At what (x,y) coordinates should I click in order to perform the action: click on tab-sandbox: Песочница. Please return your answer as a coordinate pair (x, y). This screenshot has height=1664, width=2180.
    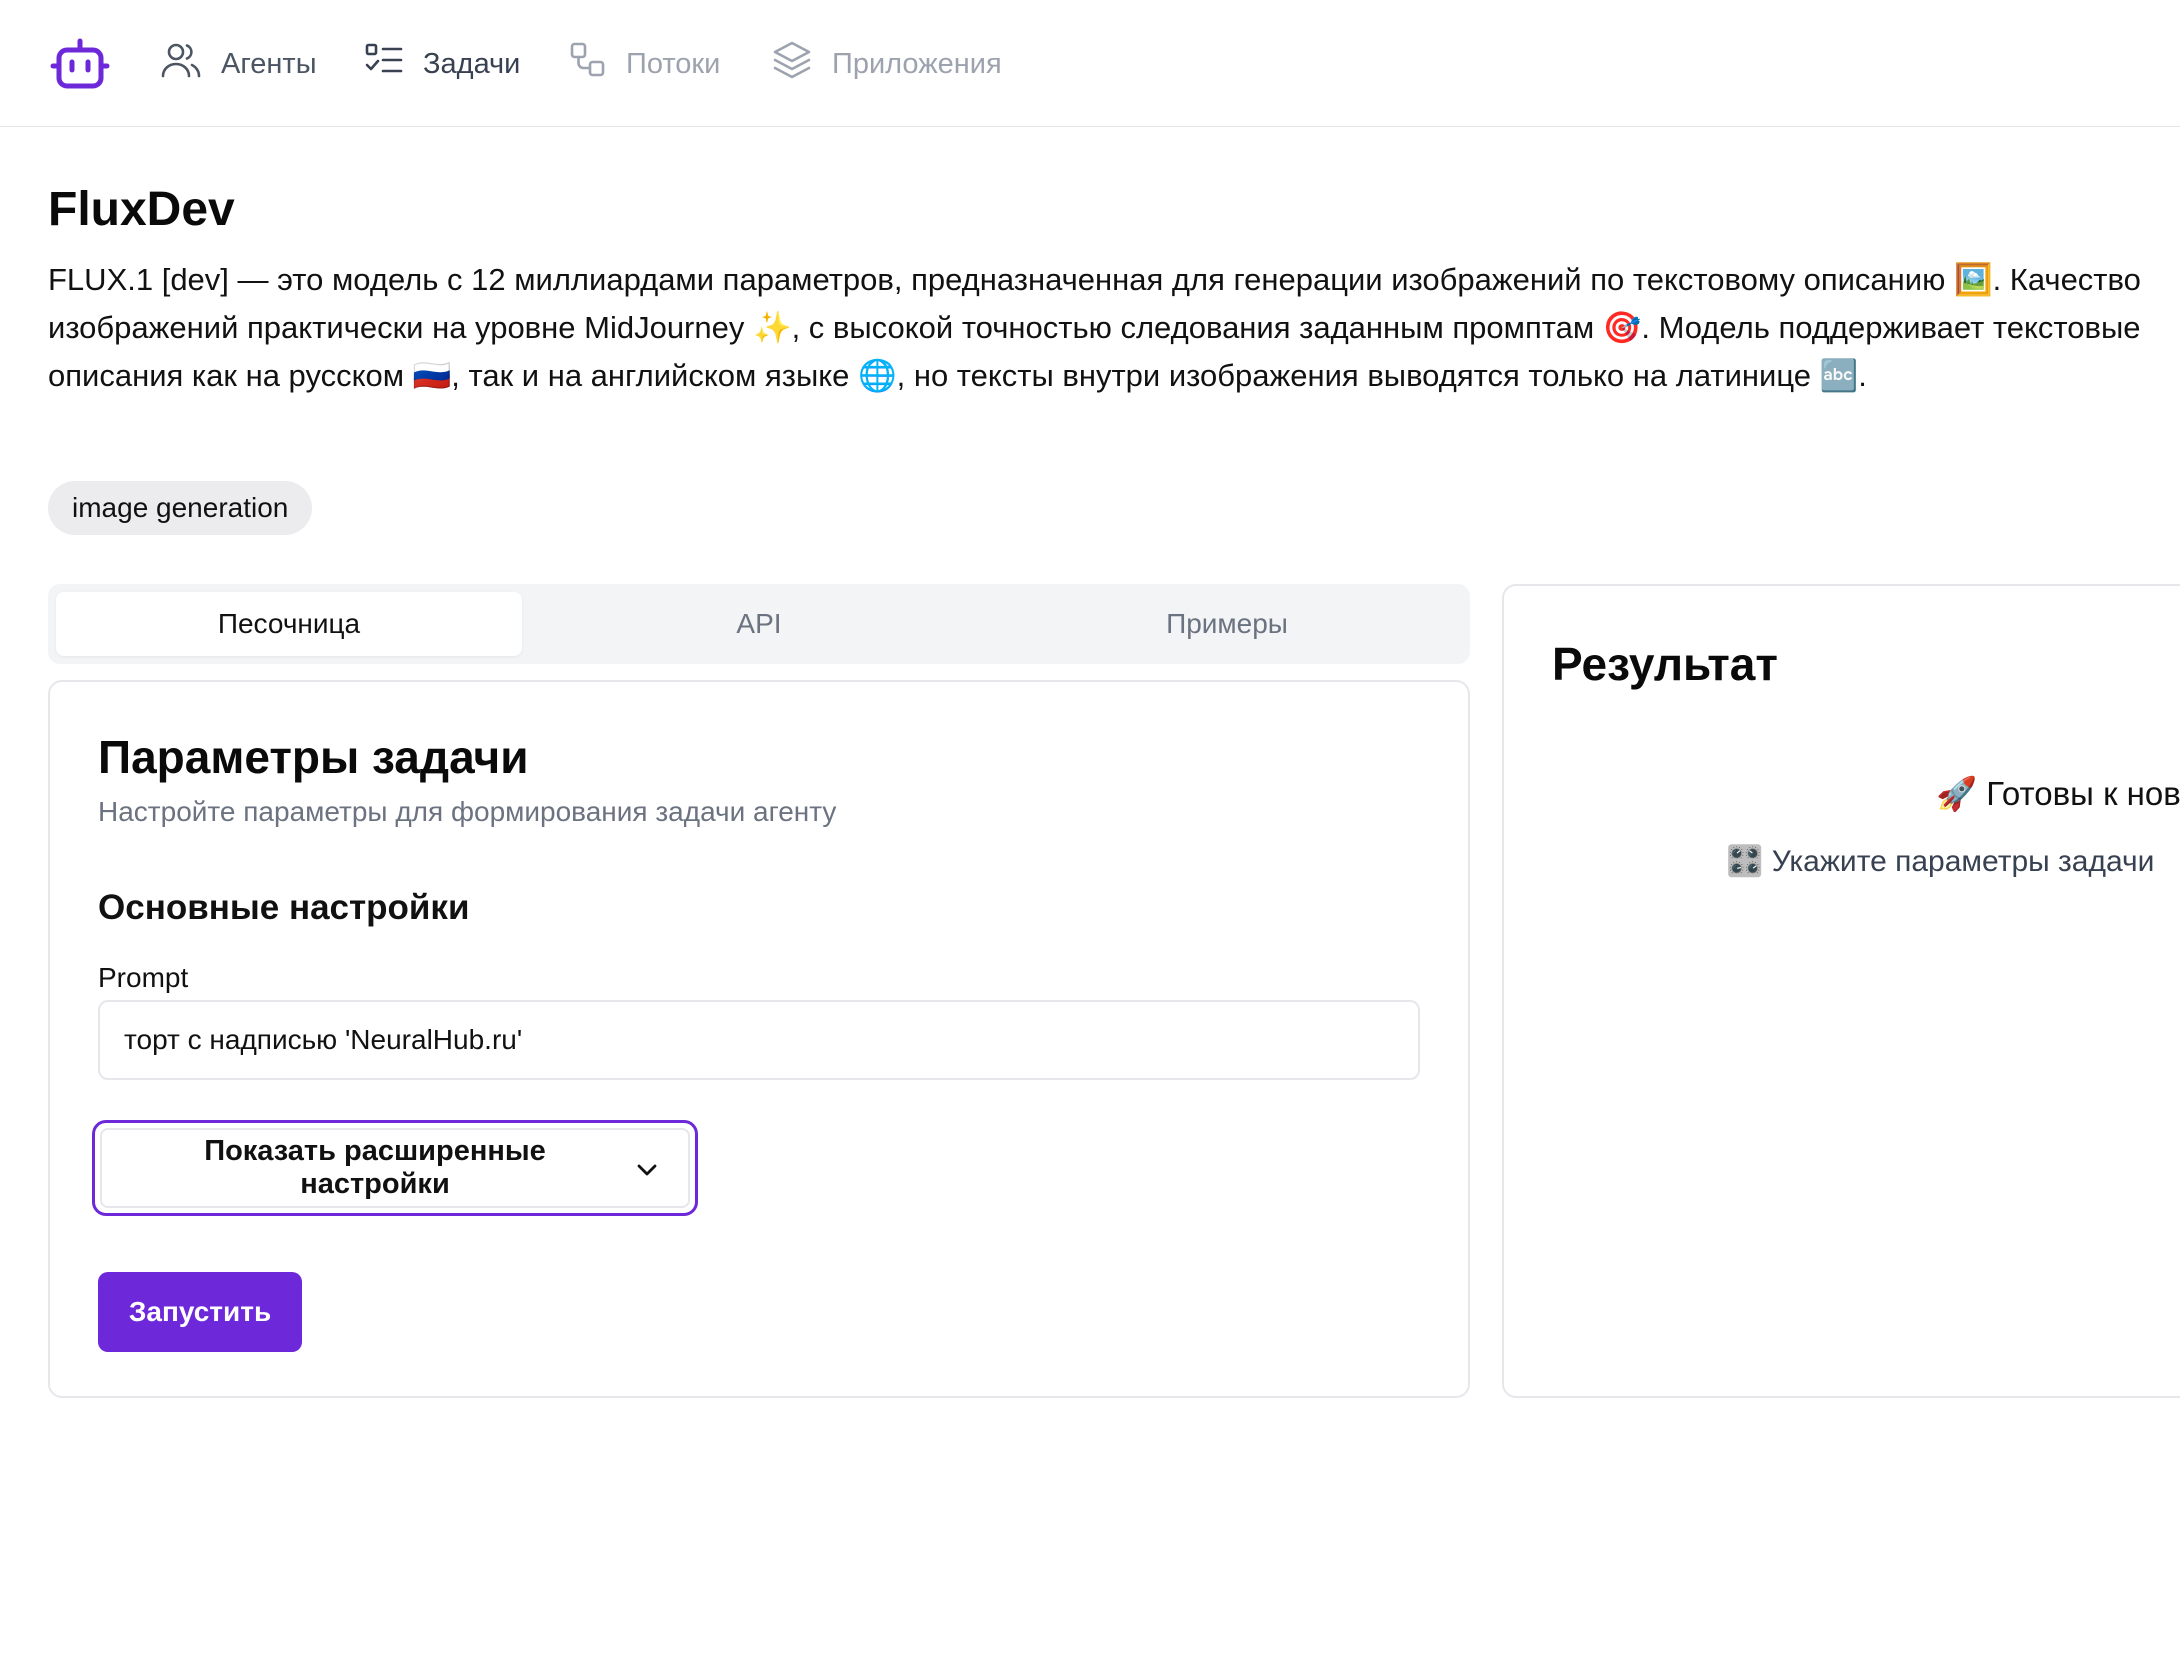
    Looking at the image, I should click on (289, 624).